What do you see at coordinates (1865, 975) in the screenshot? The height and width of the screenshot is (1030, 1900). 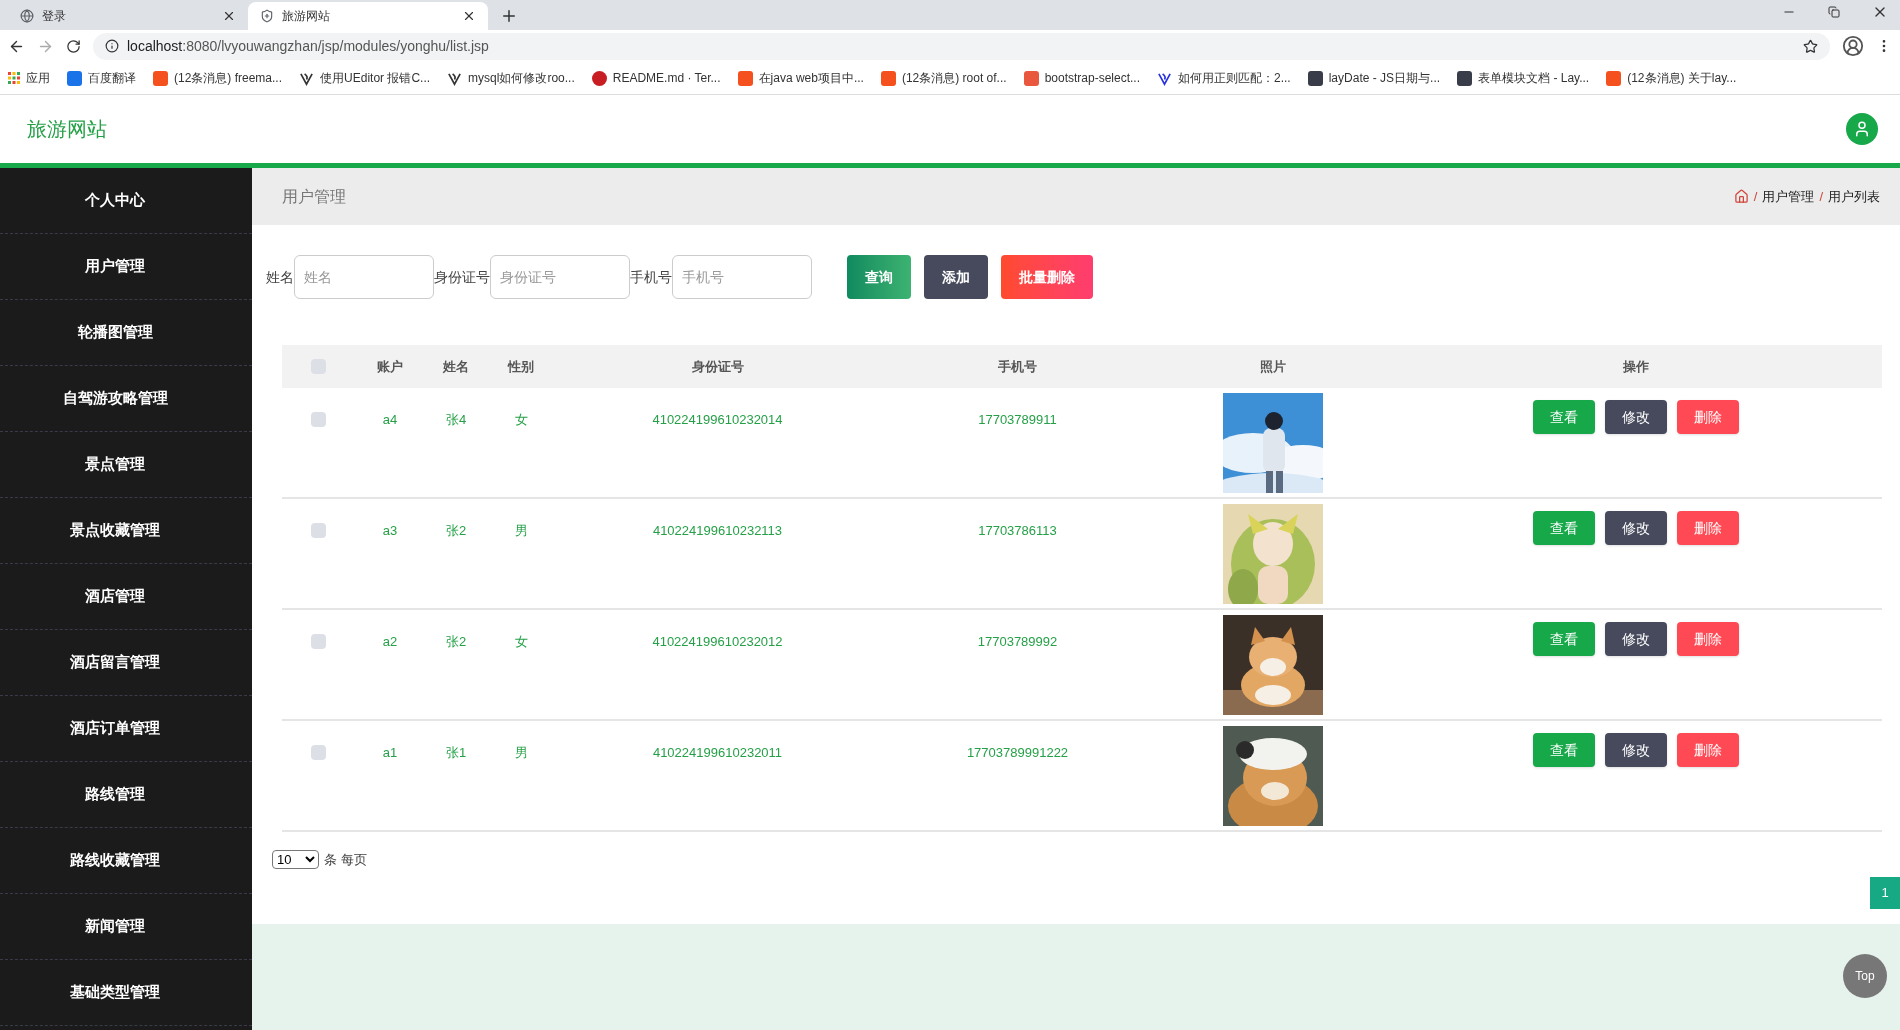 I see `back-to-top-button: Top` at bounding box center [1865, 975].